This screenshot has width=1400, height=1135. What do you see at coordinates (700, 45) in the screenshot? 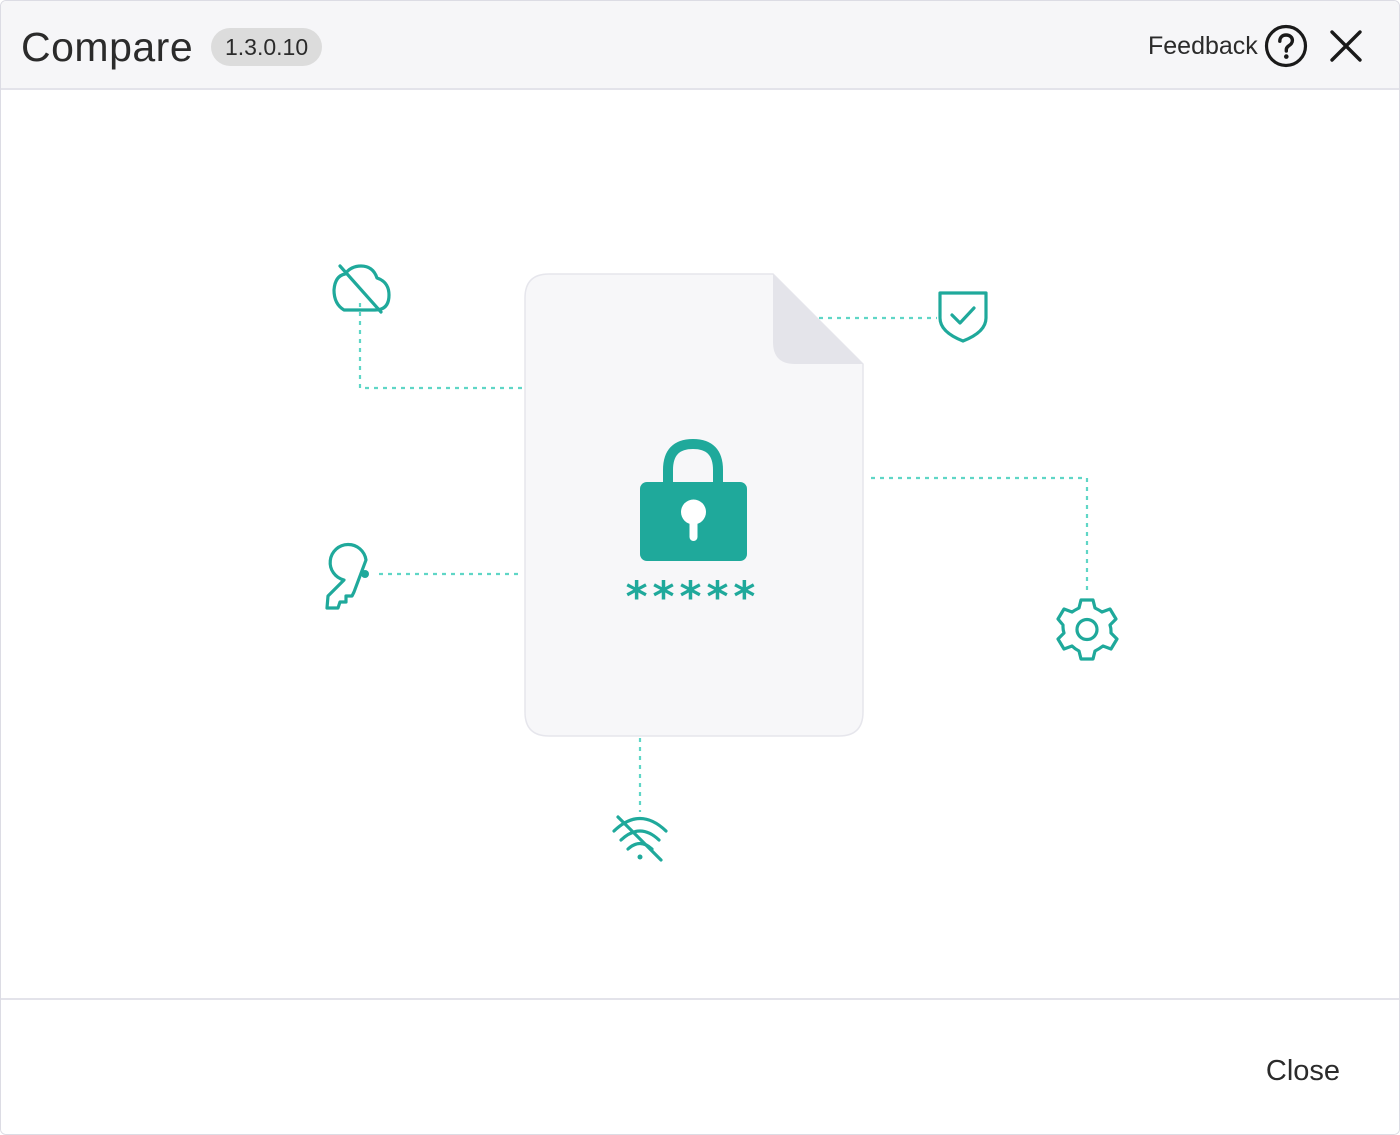
I see `title-bar: Compare 1.3.0.10 Feedback` at bounding box center [700, 45].